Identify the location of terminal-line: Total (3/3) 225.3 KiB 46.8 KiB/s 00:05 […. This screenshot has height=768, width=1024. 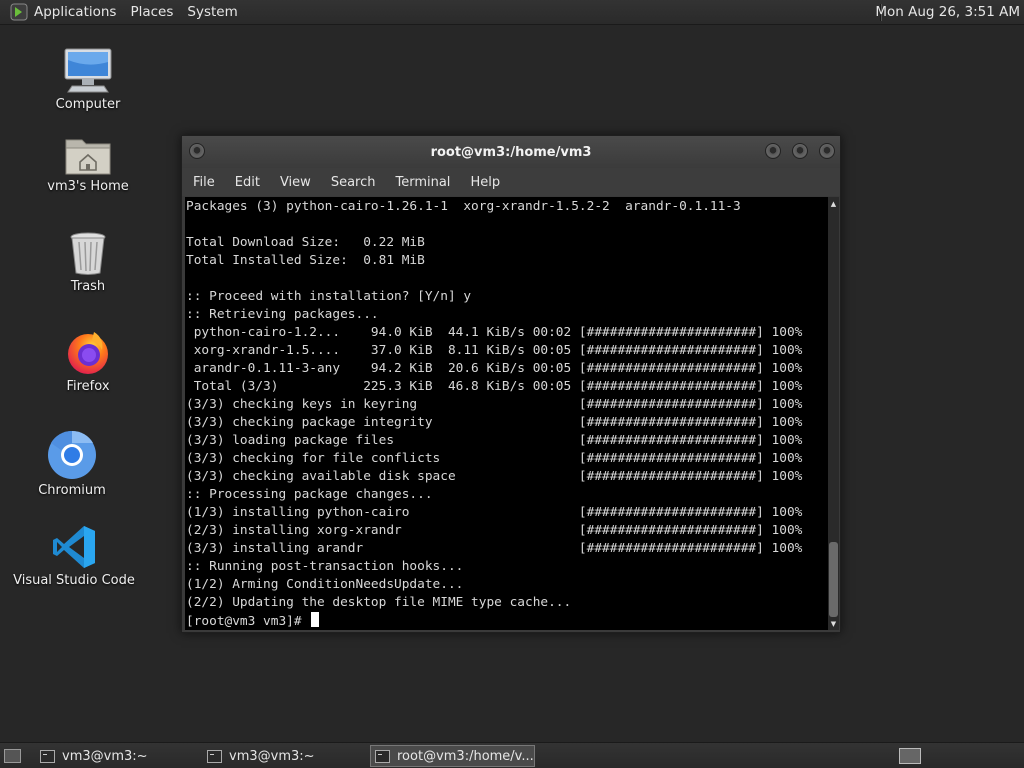
(494, 386).